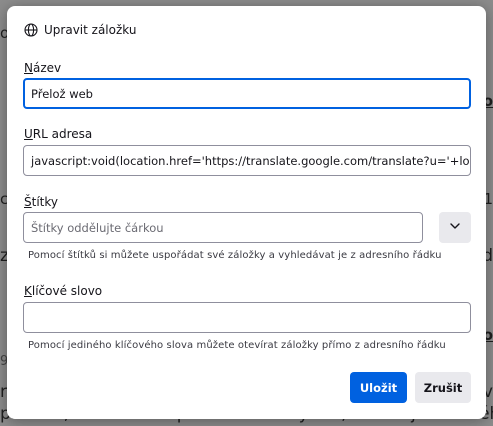 The image size is (493, 426). I want to click on tags-input: Štítky oddělujte čárkou, so click(223, 227).